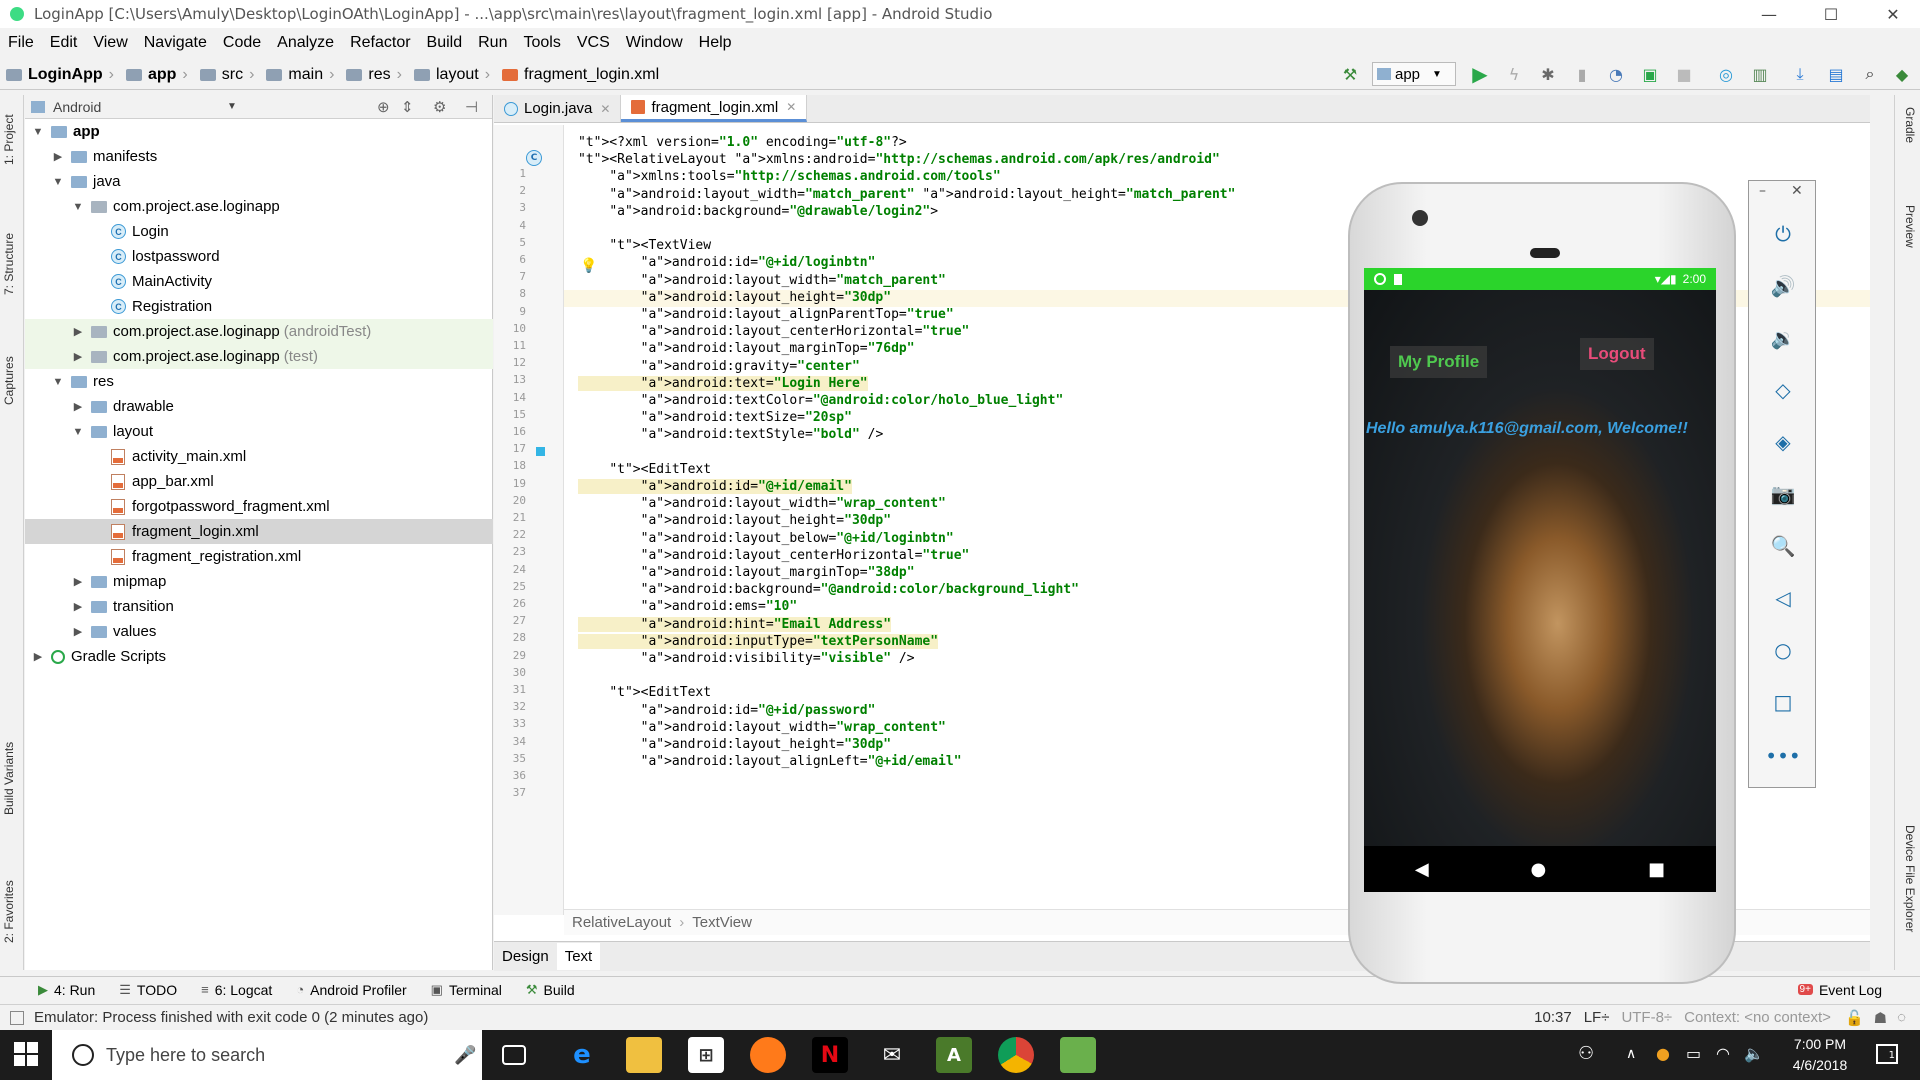  What do you see at coordinates (1910, 226) in the screenshot?
I see `tab-preview: Preview` at bounding box center [1910, 226].